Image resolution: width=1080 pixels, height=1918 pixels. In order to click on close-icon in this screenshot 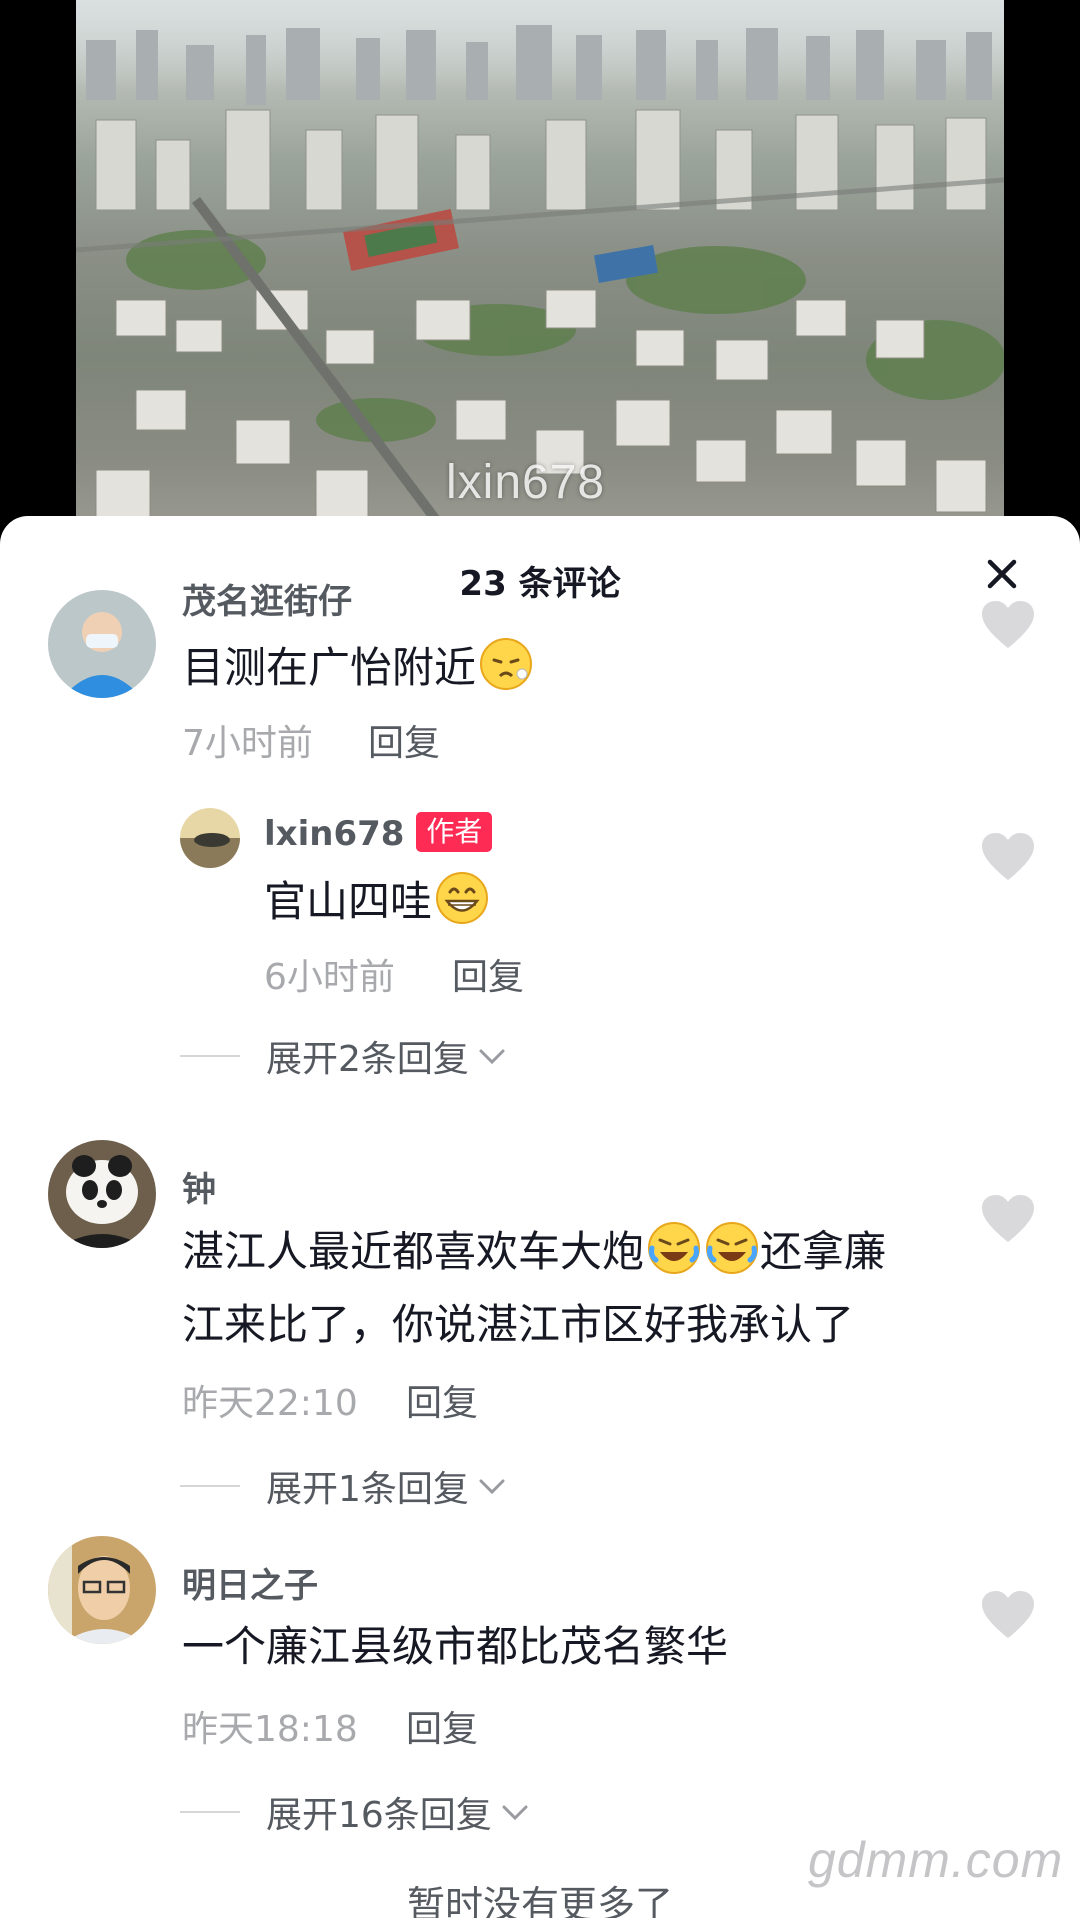, I will do `click(1002, 574)`.